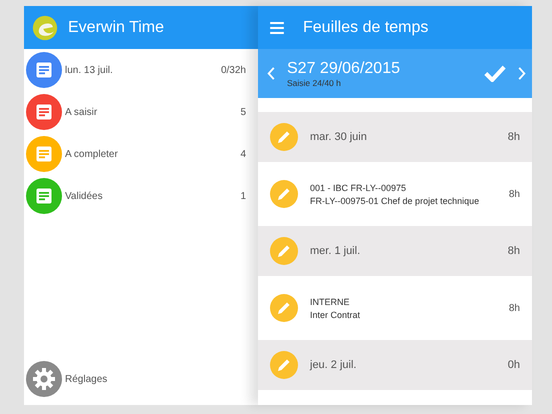 This screenshot has width=552, height=414. What do you see at coordinates (84, 196) in the screenshot?
I see `item-label: Validées` at bounding box center [84, 196].